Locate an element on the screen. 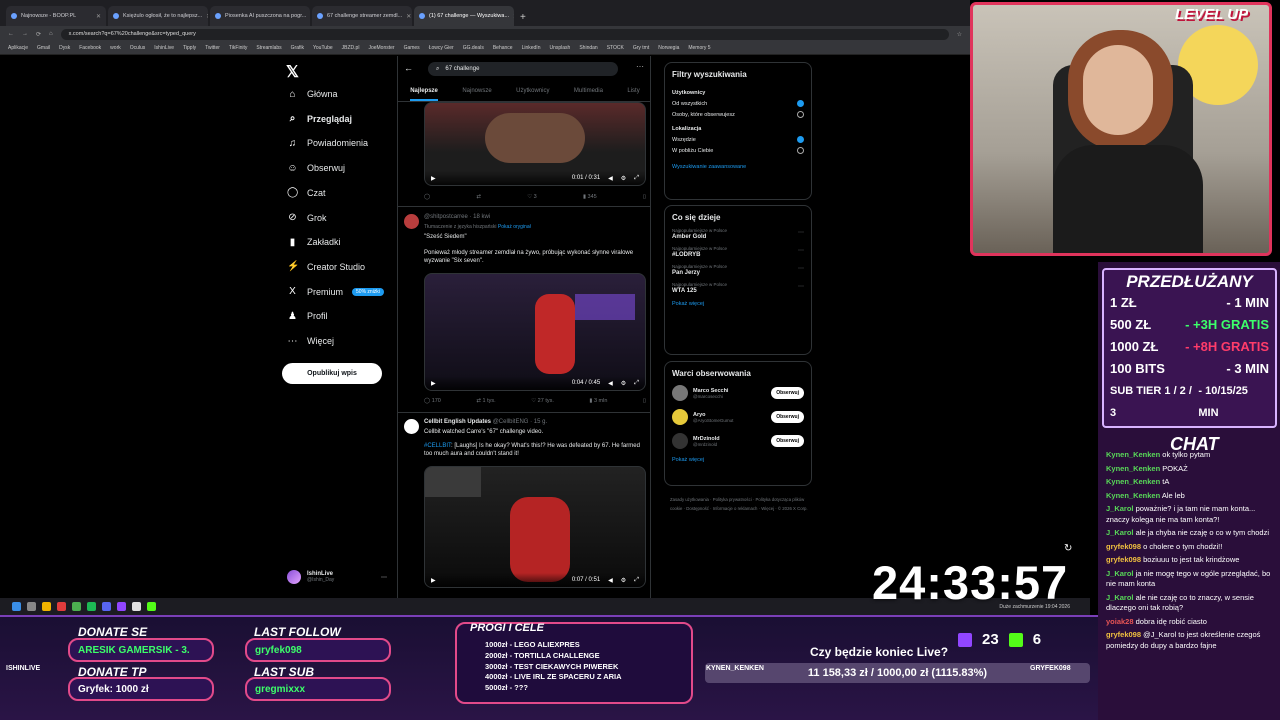 This screenshot has width=1280, height=720. nav-item-grok: ⊘ Grok is located at coordinates (342, 218).